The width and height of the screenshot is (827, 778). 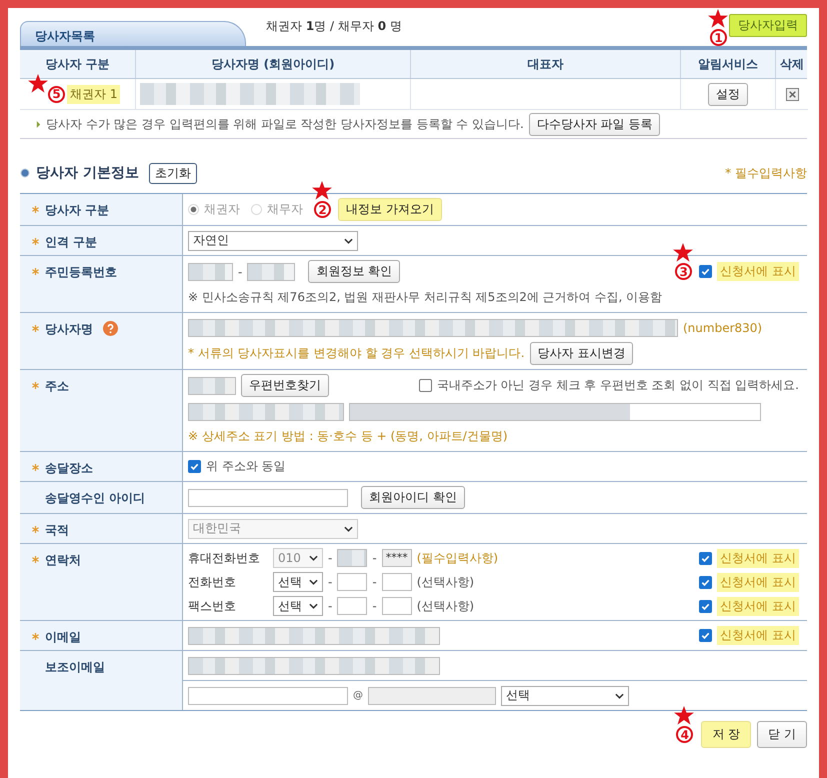 What do you see at coordinates (348, 436) in the screenshot?
I see `hint-text: ※ 상세주소 표기 방법 : 동·호수 등 + (동명, 아파트/건물명)` at bounding box center [348, 436].